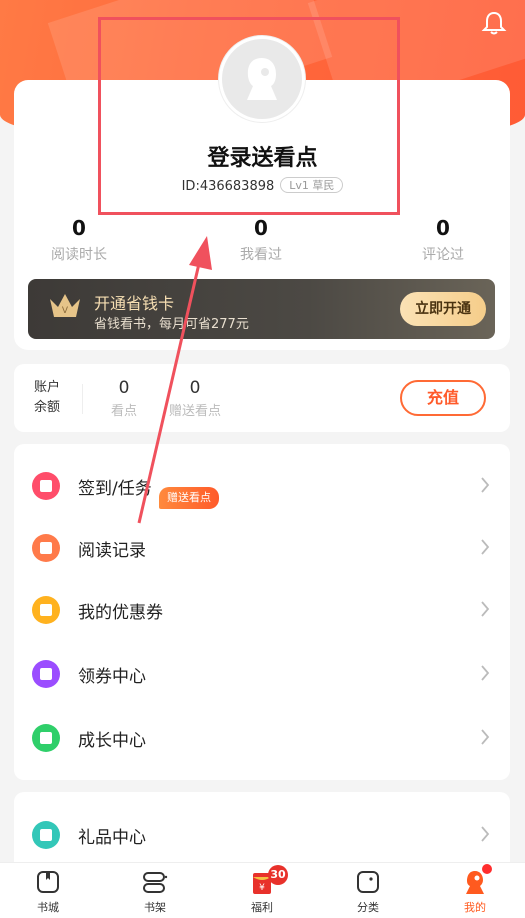 The width and height of the screenshot is (525, 918). I want to click on tab-bookstore: 书城, so click(48, 892).